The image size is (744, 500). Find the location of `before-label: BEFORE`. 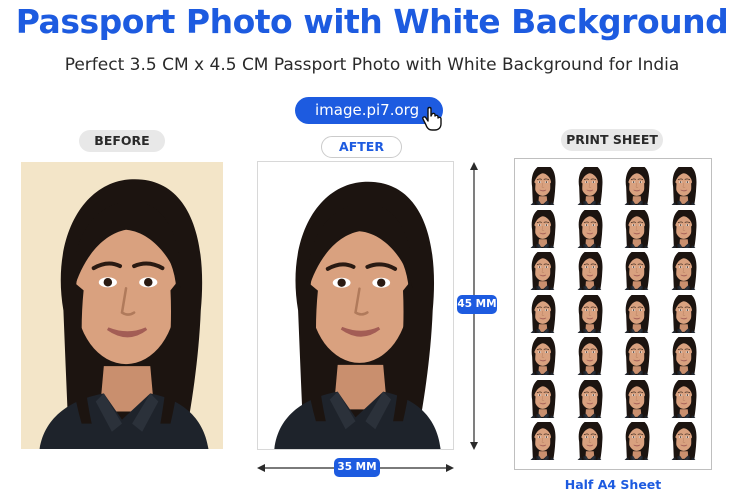

before-label: BEFORE is located at coordinates (122, 141).